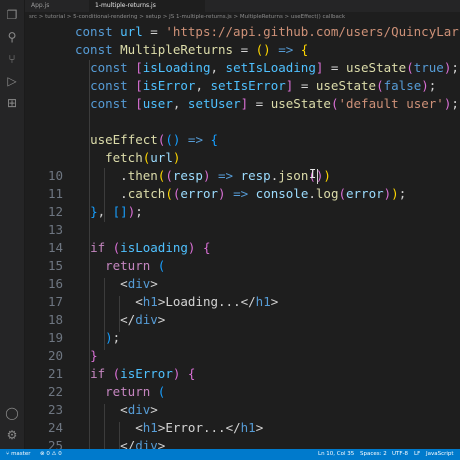 The width and height of the screenshot is (460, 460). Describe the element at coordinates (12, 103) in the screenshot. I see `extensions-icon: ⊞` at that location.